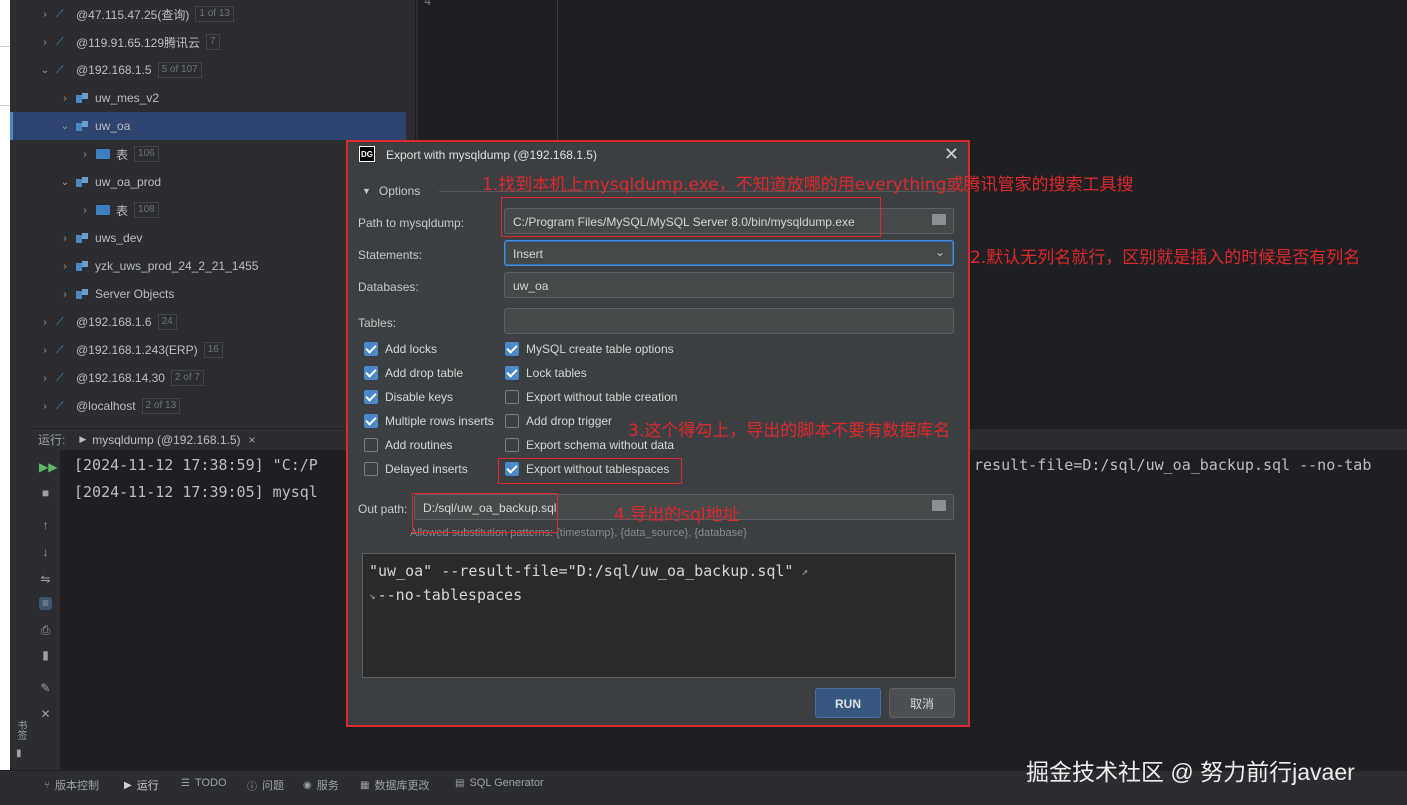 This screenshot has width=1407, height=805. I want to click on close-icon: ×, so click(252, 440).